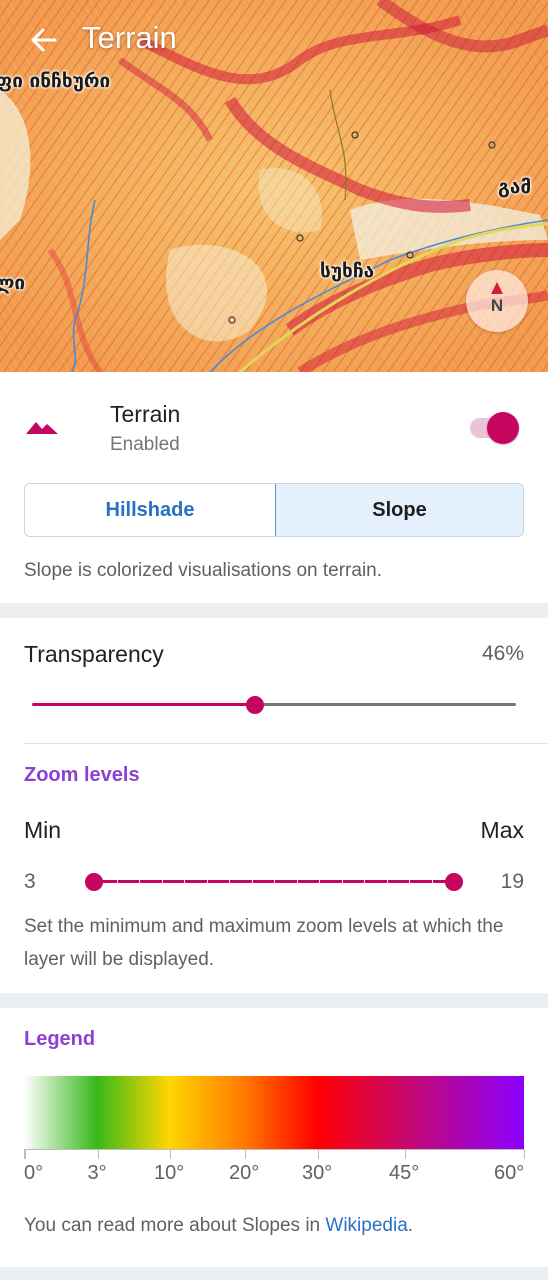  What do you see at coordinates (55, 81) in the screenshot?
I see `map-place-label: ფი ინჩხური` at bounding box center [55, 81].